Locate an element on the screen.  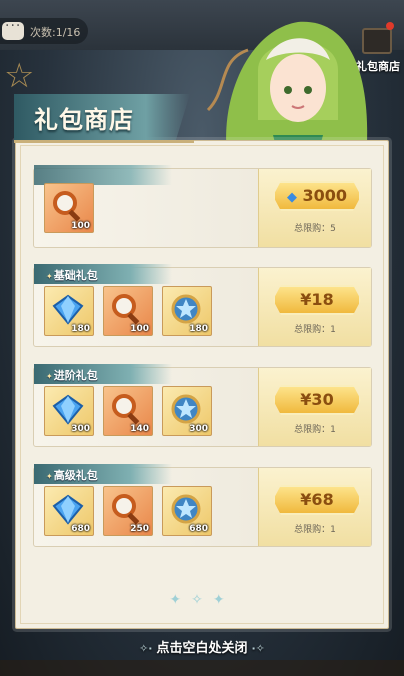
price-area: ◆ 3000 总限购：5 is located at coordinates (314, 208).